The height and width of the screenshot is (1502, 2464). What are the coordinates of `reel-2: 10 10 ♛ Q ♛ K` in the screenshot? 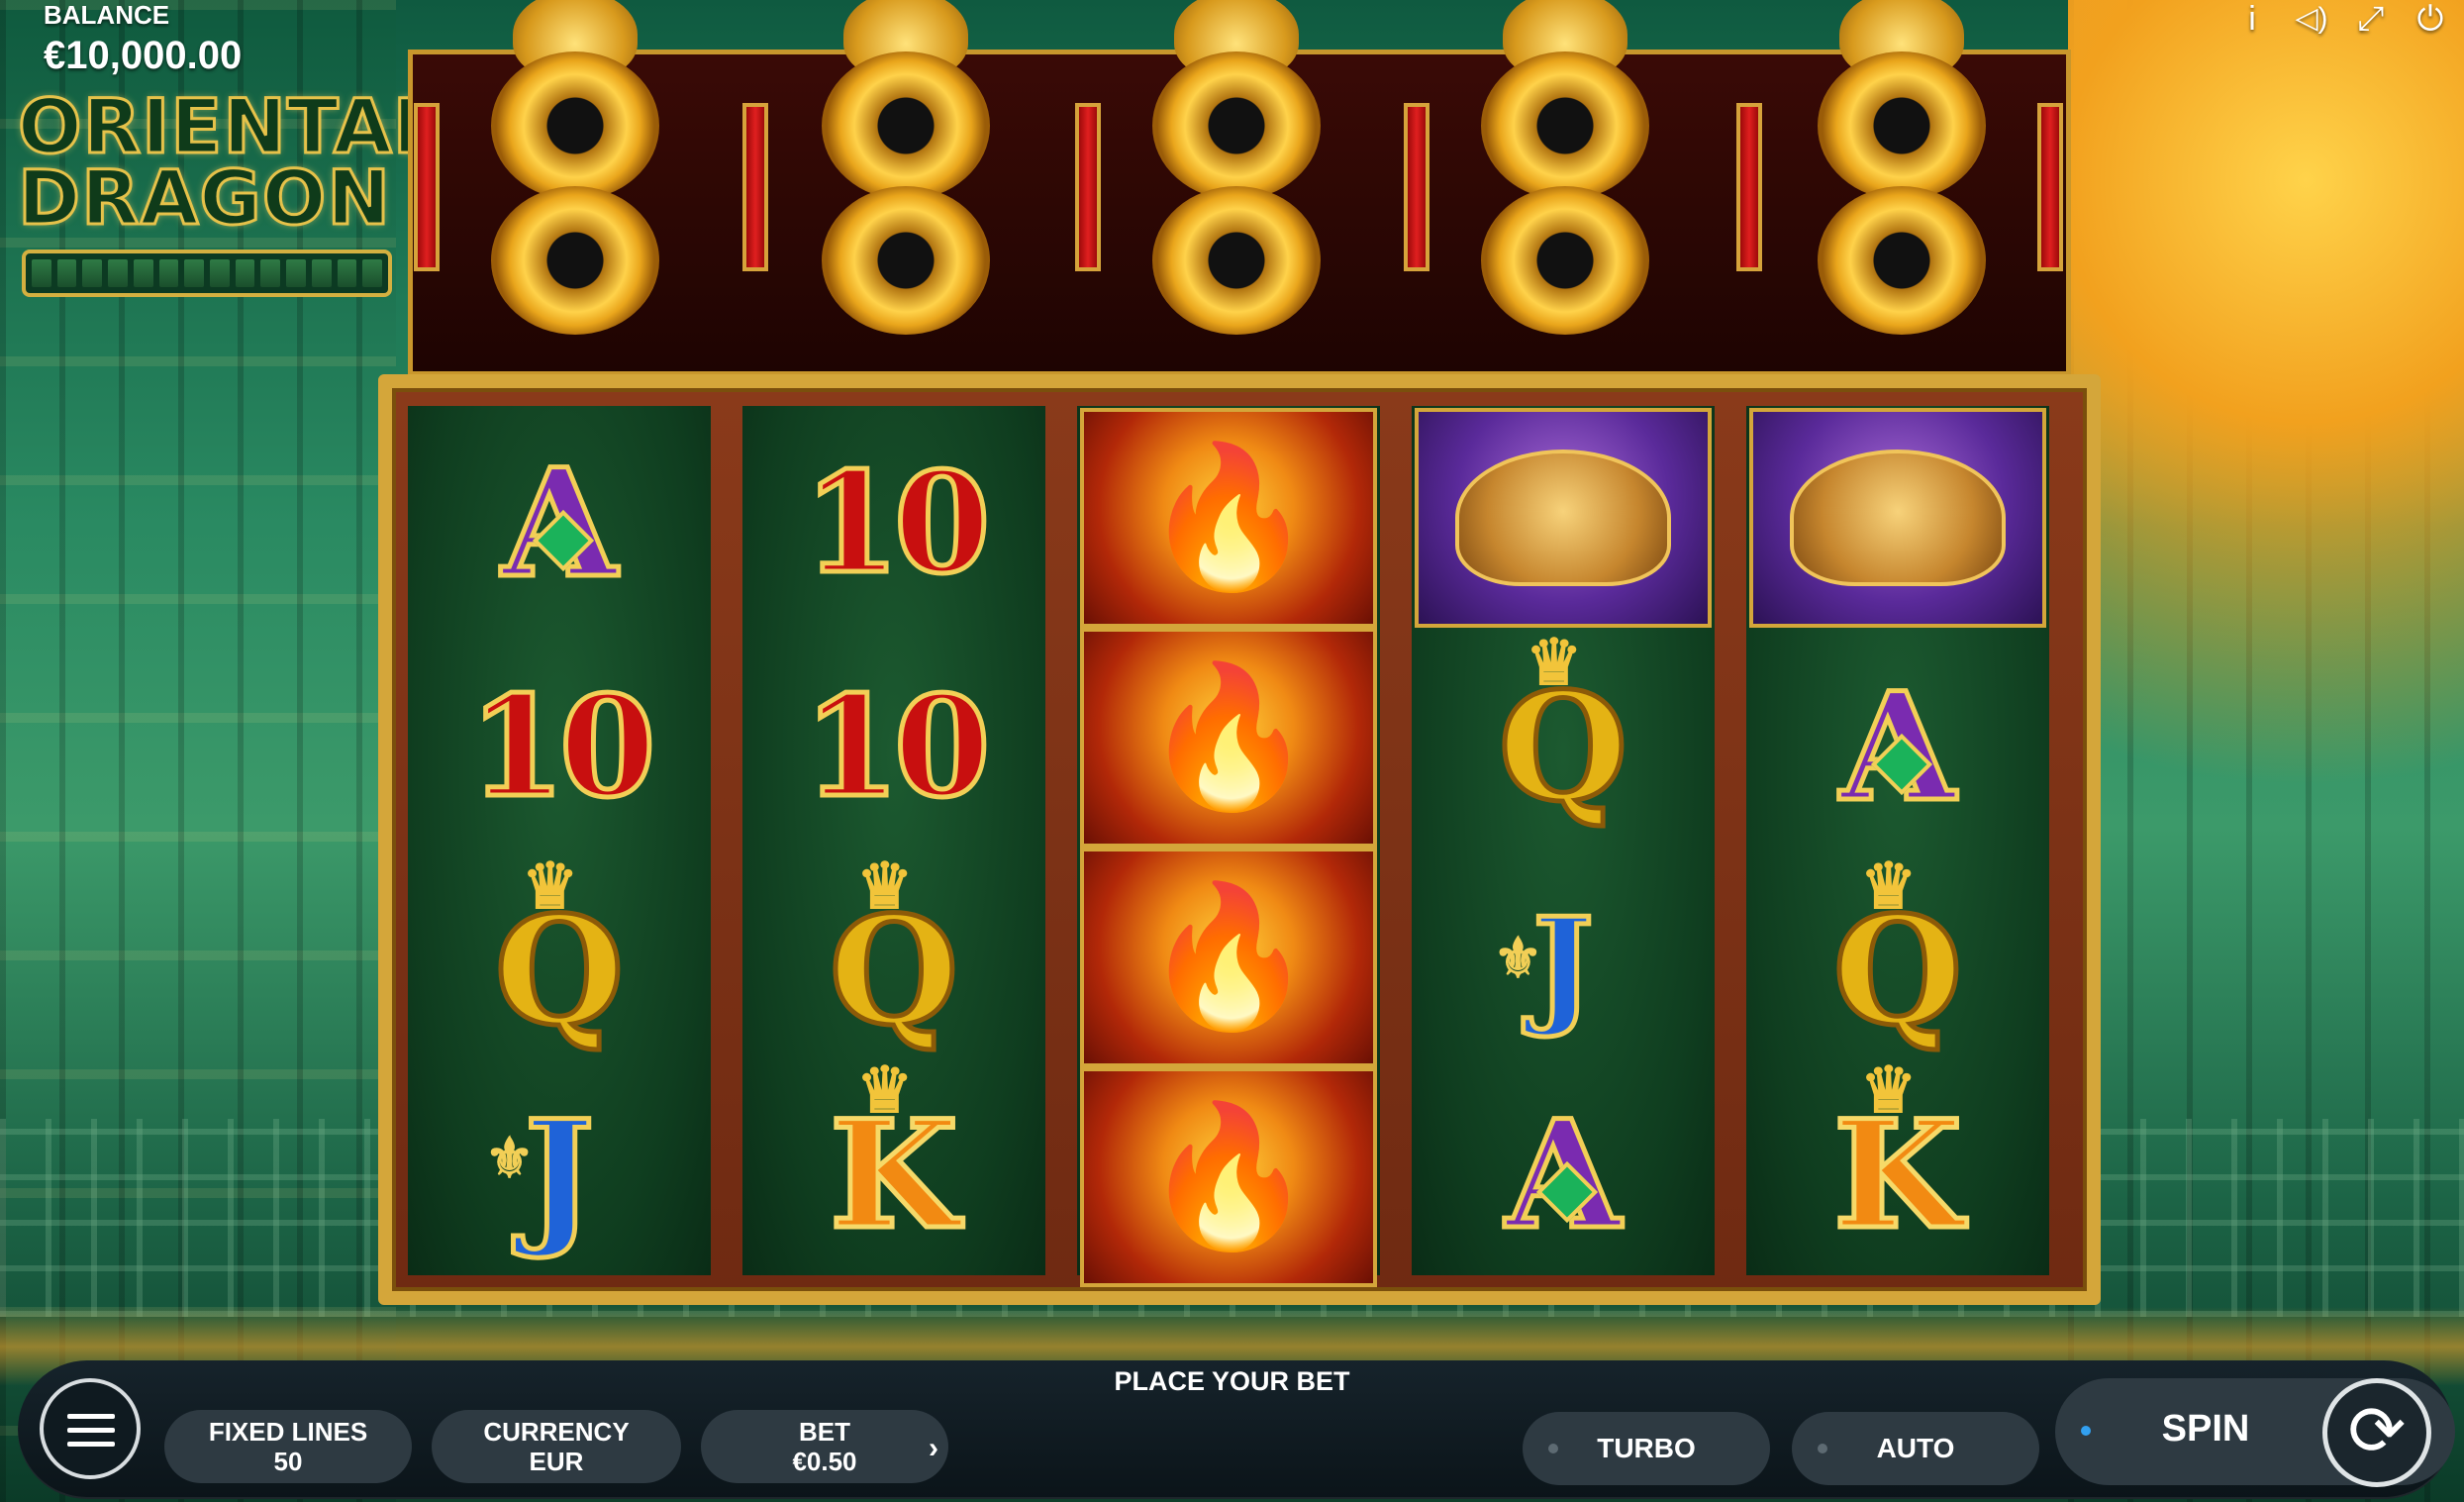 It's located at (893, 840).